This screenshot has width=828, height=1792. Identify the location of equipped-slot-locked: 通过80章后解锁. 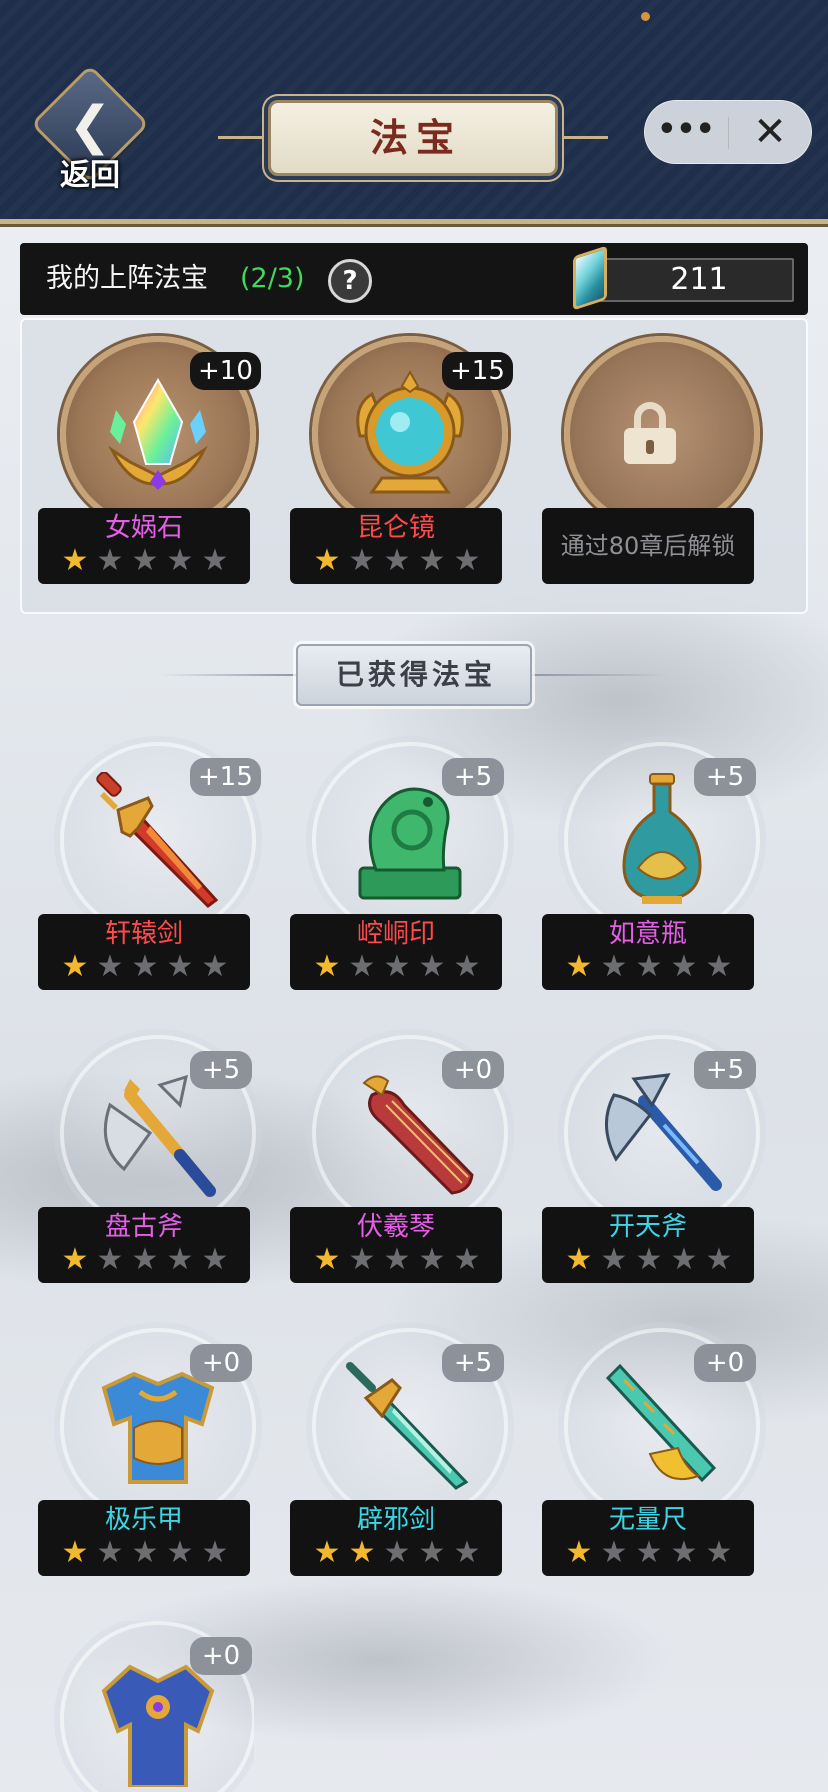
(651, 461).